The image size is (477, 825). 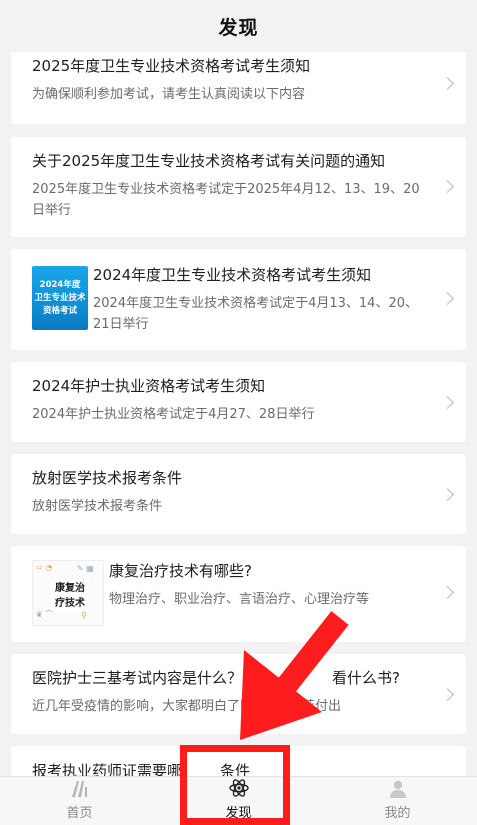 I want to click on article-thumbnail: ⇨ ◔ ✎ ▦ ❦ ⌒ ⚲ 康复治 疗技术, so click(x=68, y=593).